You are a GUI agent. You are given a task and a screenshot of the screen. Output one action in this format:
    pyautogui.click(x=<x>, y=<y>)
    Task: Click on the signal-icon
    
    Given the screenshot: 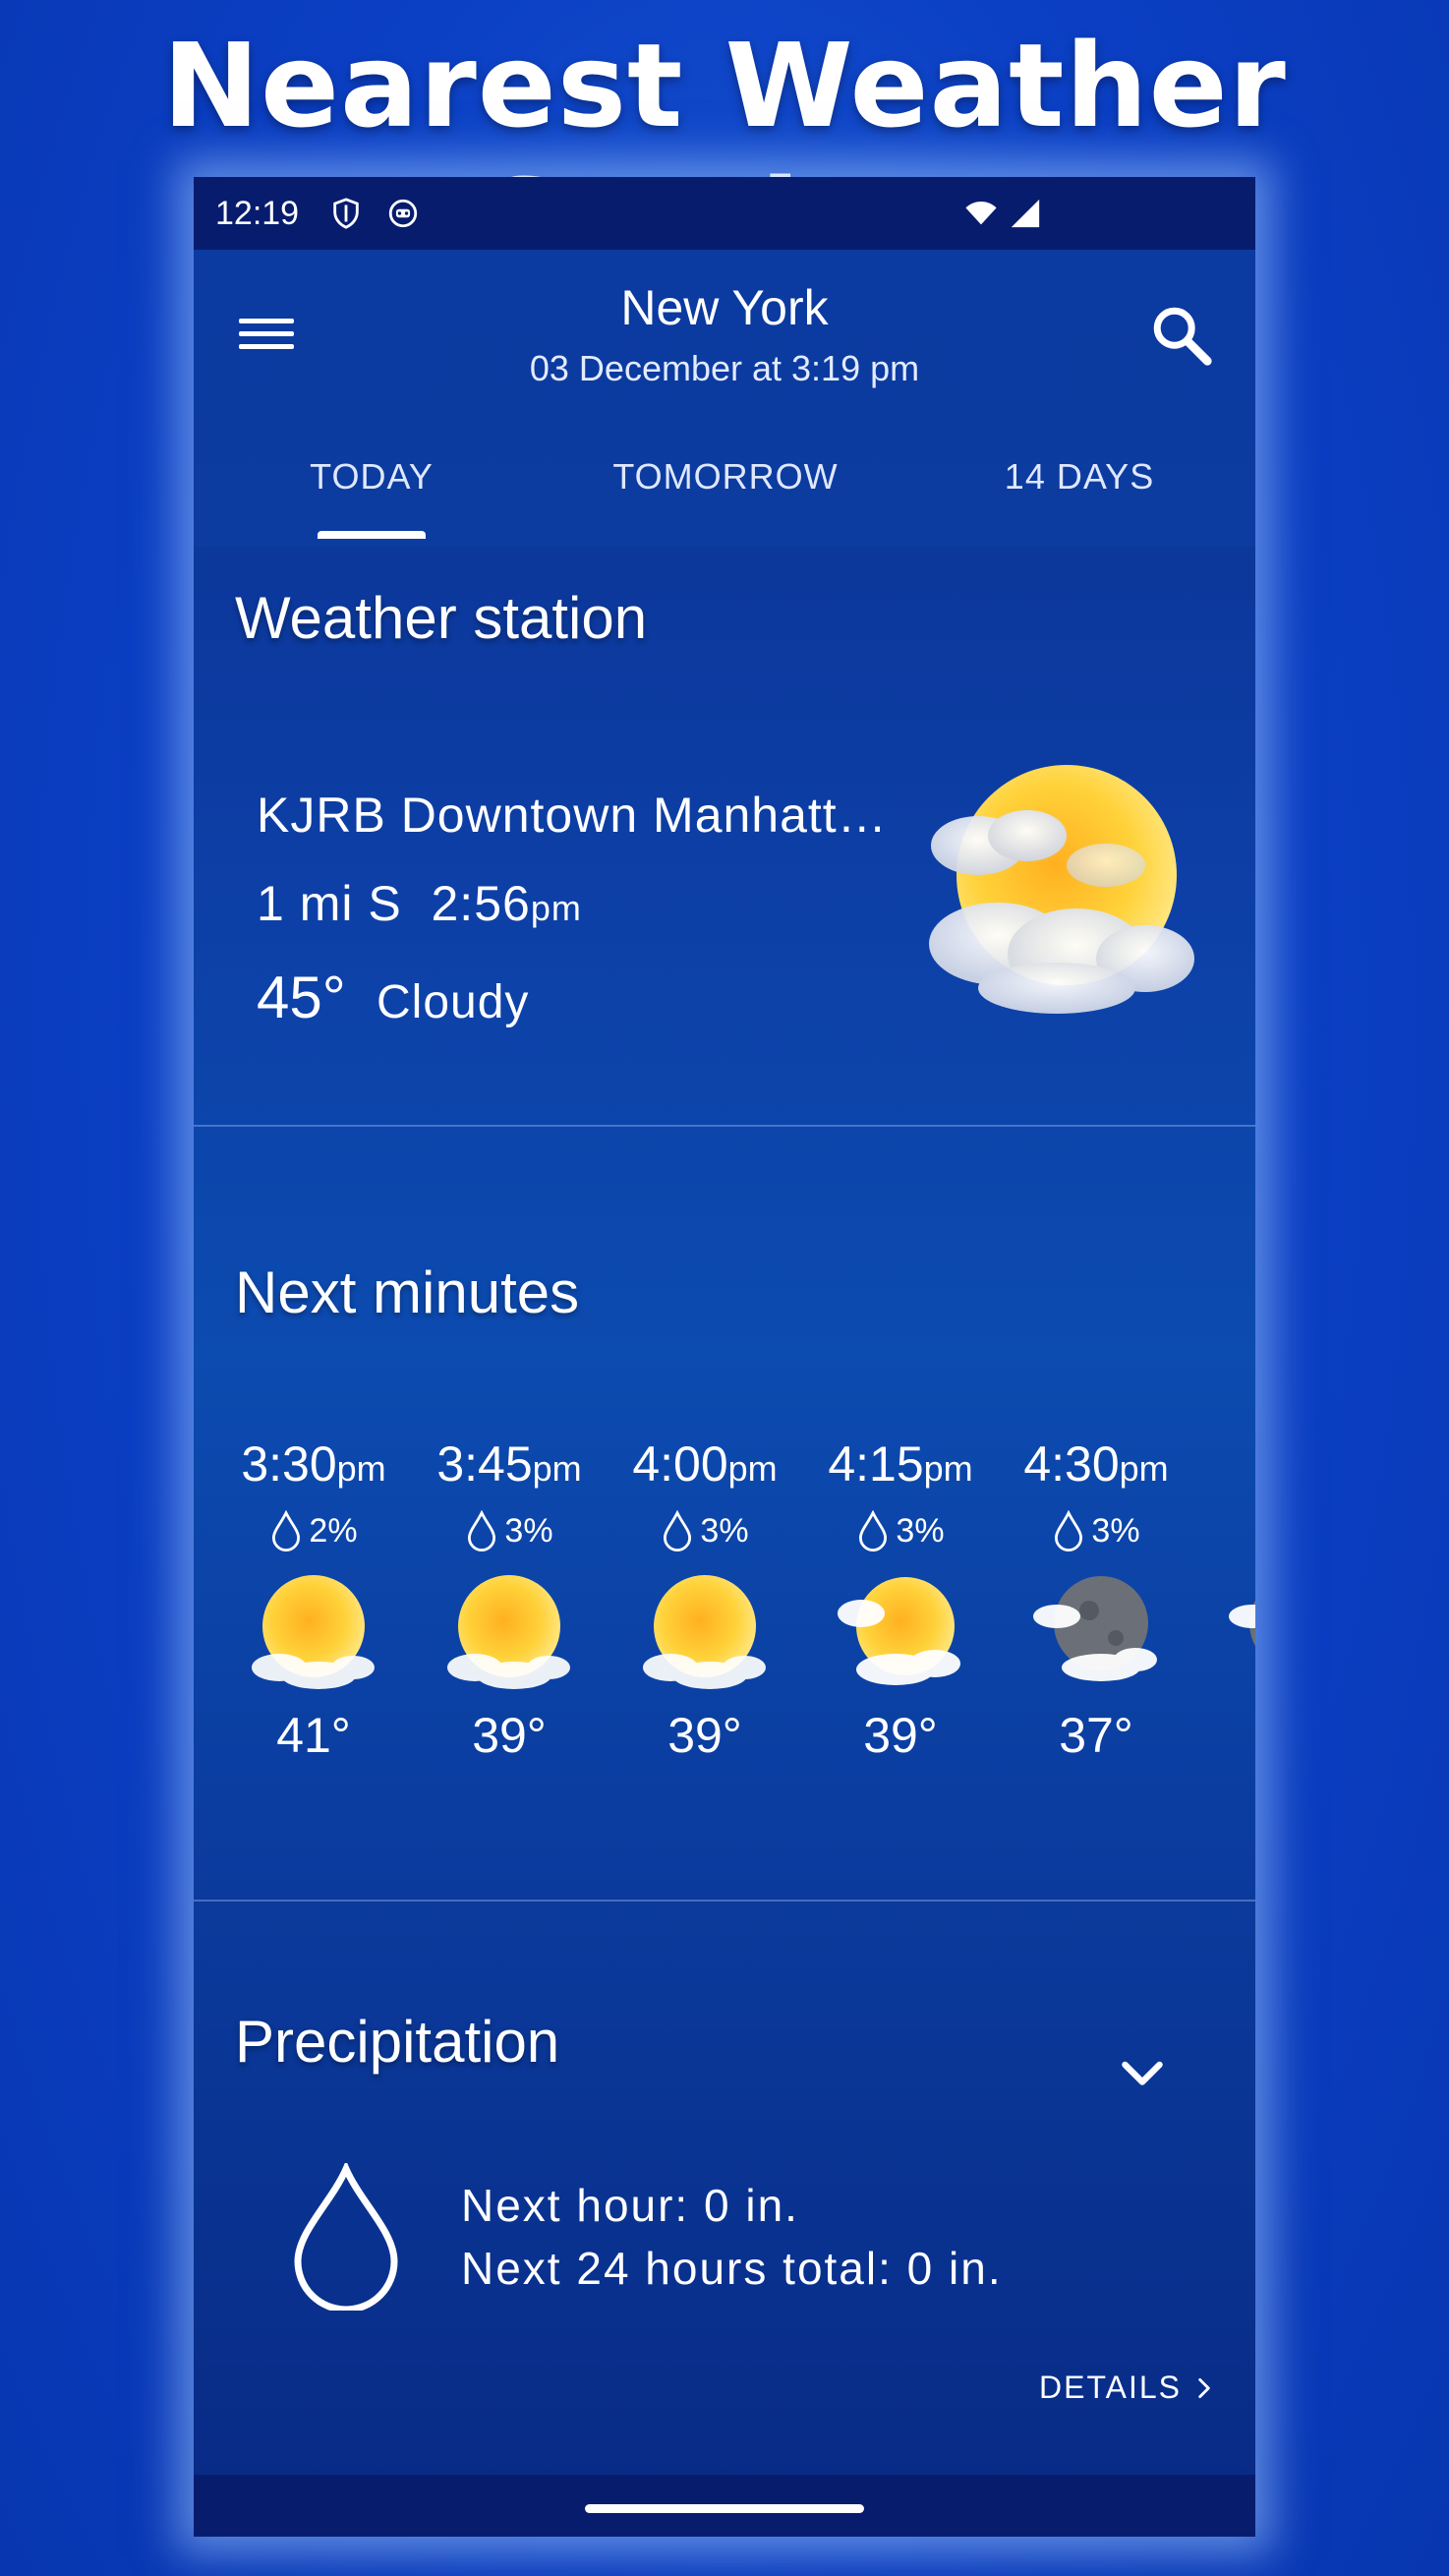 What is the action you would take?
    pyautogui.click(x=1025, y=213)
    